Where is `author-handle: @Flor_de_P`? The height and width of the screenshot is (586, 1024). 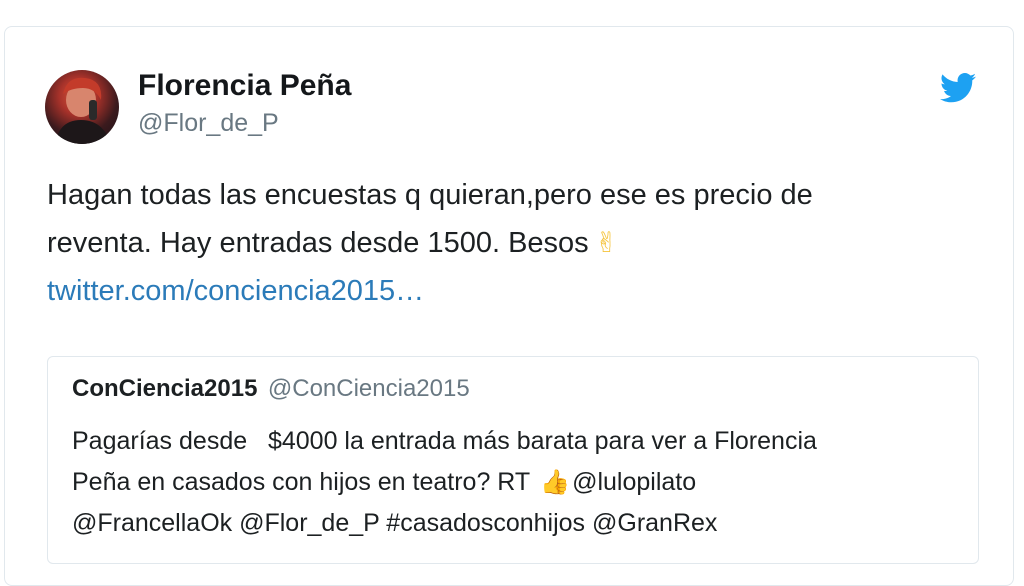
author-handle: @Flor_de_P is located at coordinates (244, 123).